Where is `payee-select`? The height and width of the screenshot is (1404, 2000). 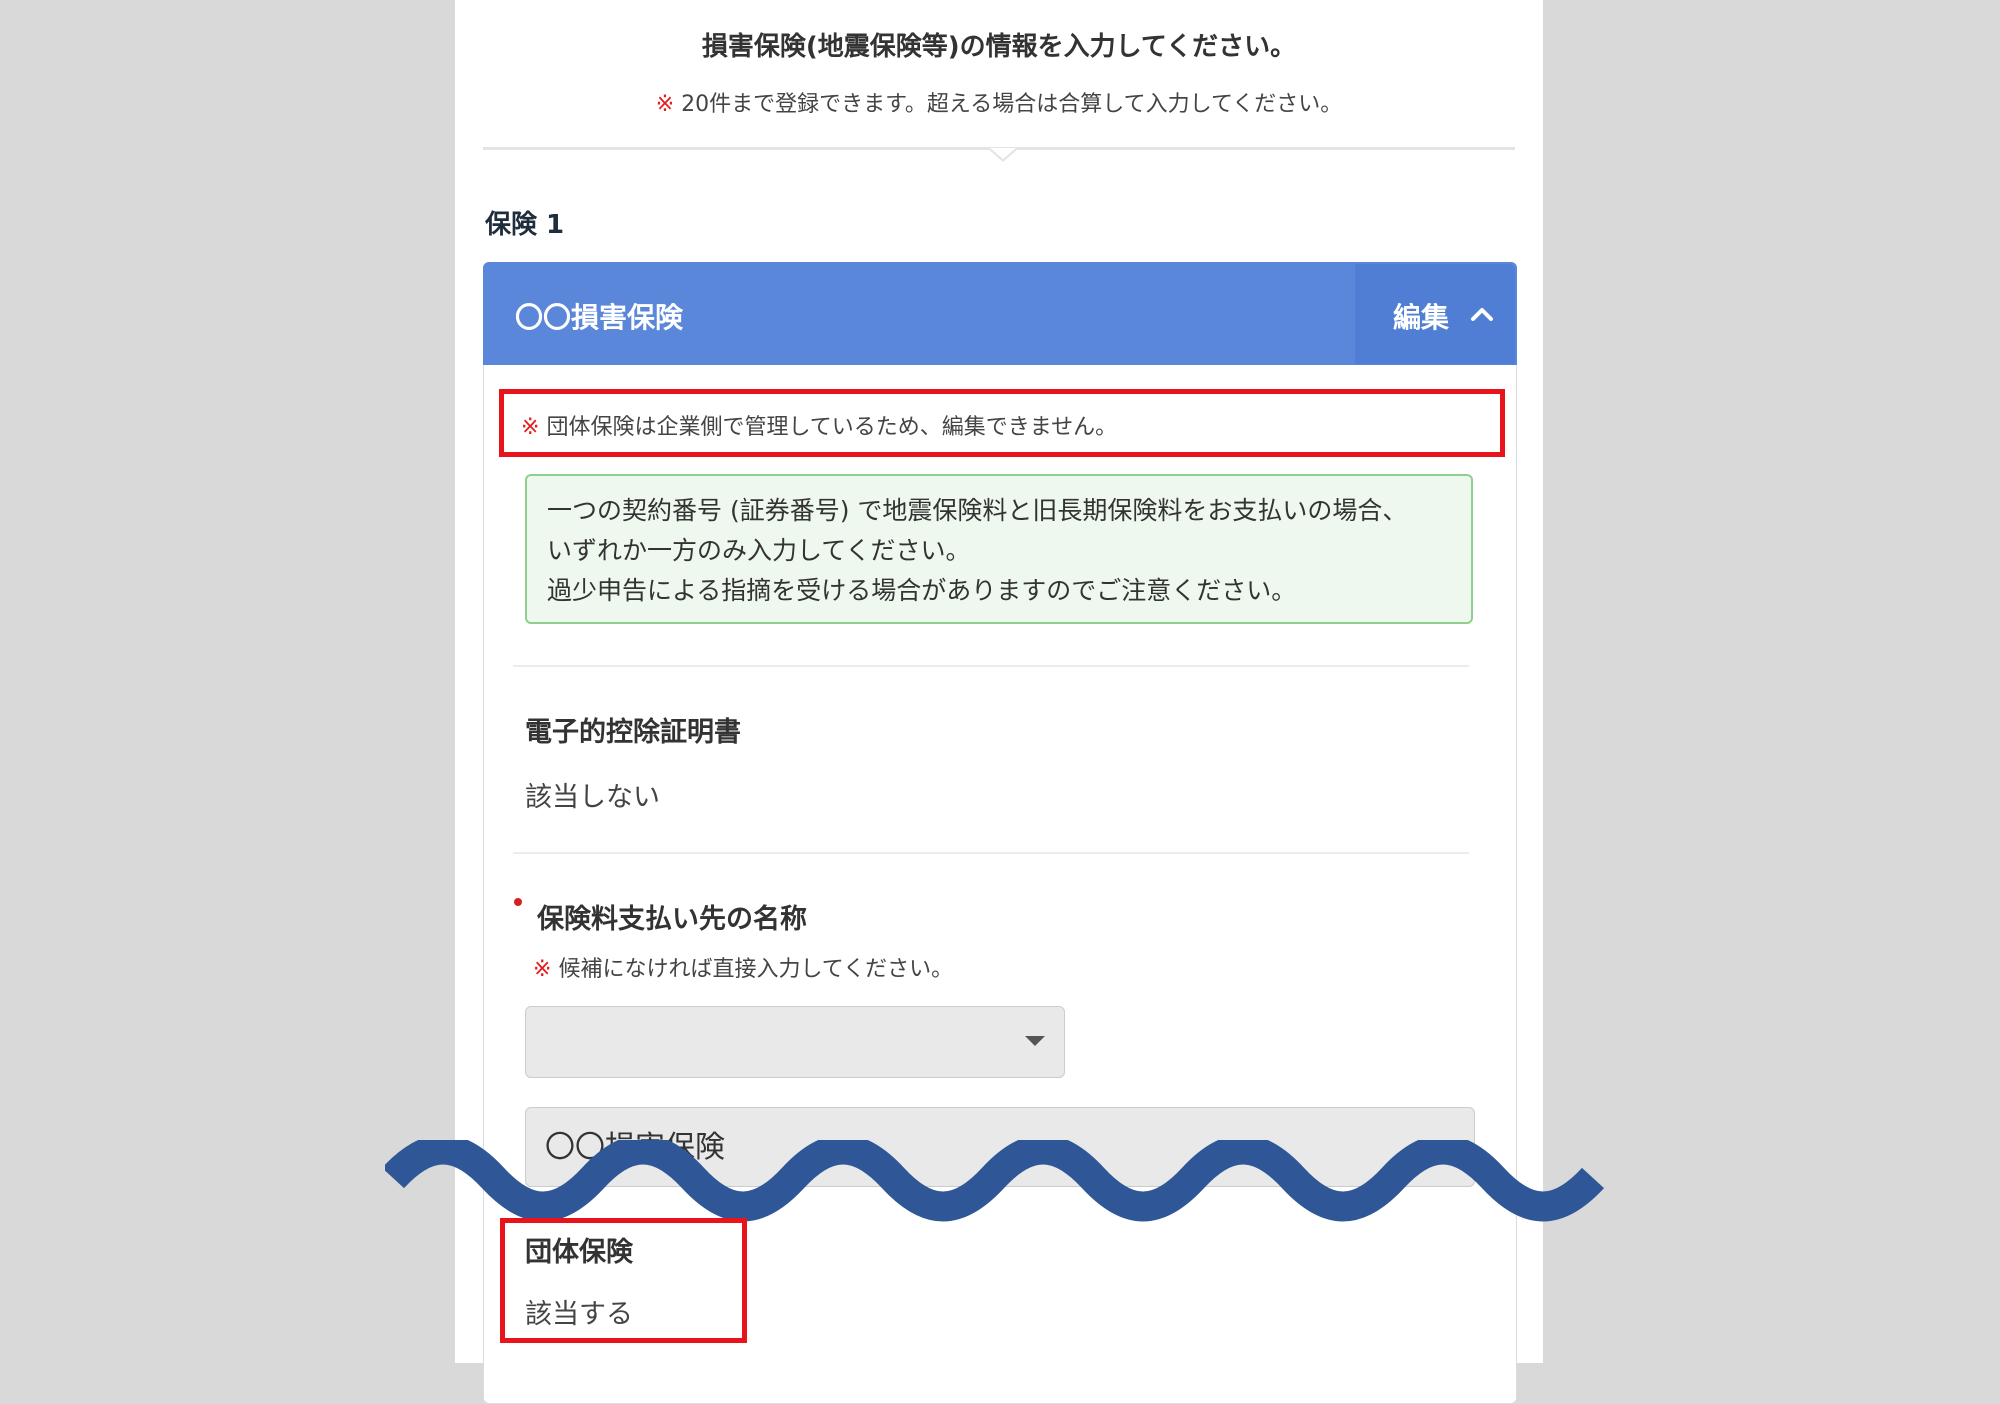
payee-select is located at coordinates (795, 1042).